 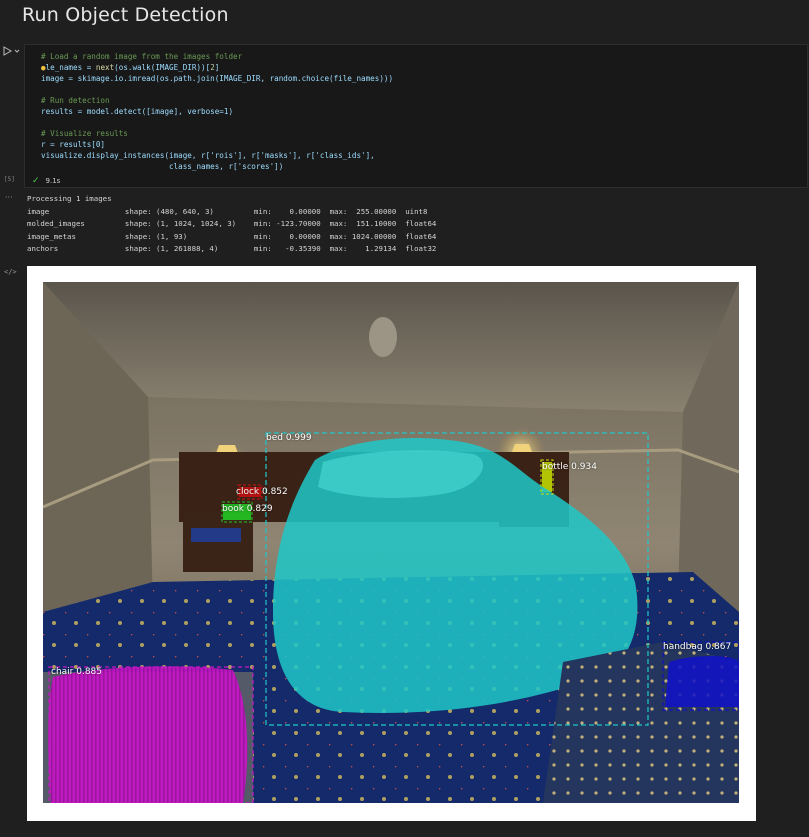 I want to click on markdown-heading: Run Object Detection, so click(x=125, y=15).